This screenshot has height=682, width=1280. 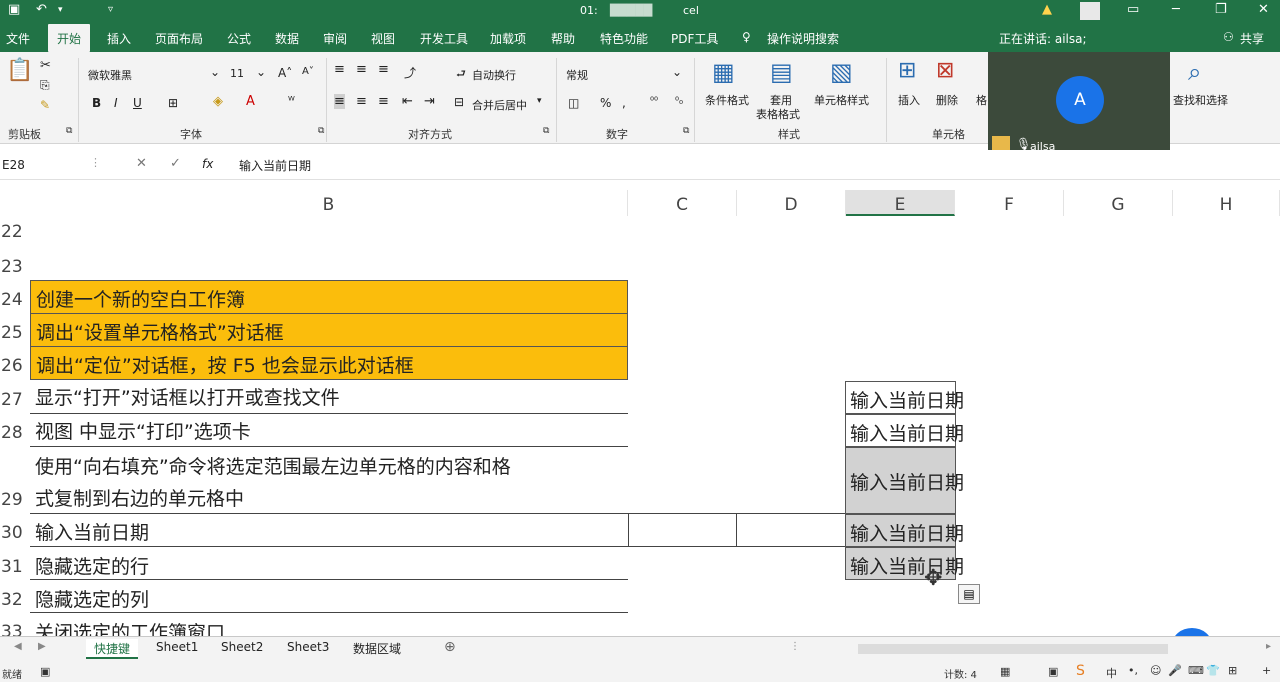 I want to click on row-header-31: 31, so click(x=15, y=567).